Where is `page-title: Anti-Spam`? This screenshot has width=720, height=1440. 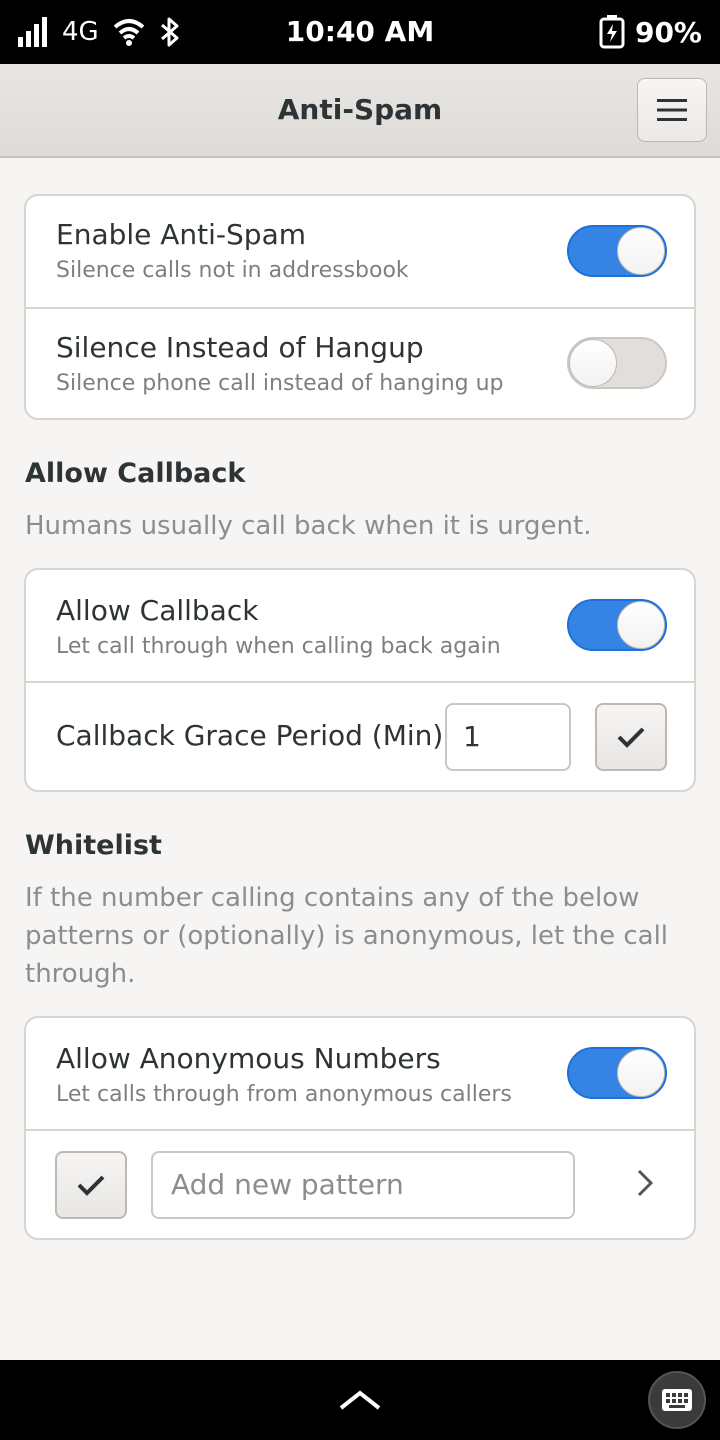
page-title: Anti-Spam is located at coordinates (360, 109).